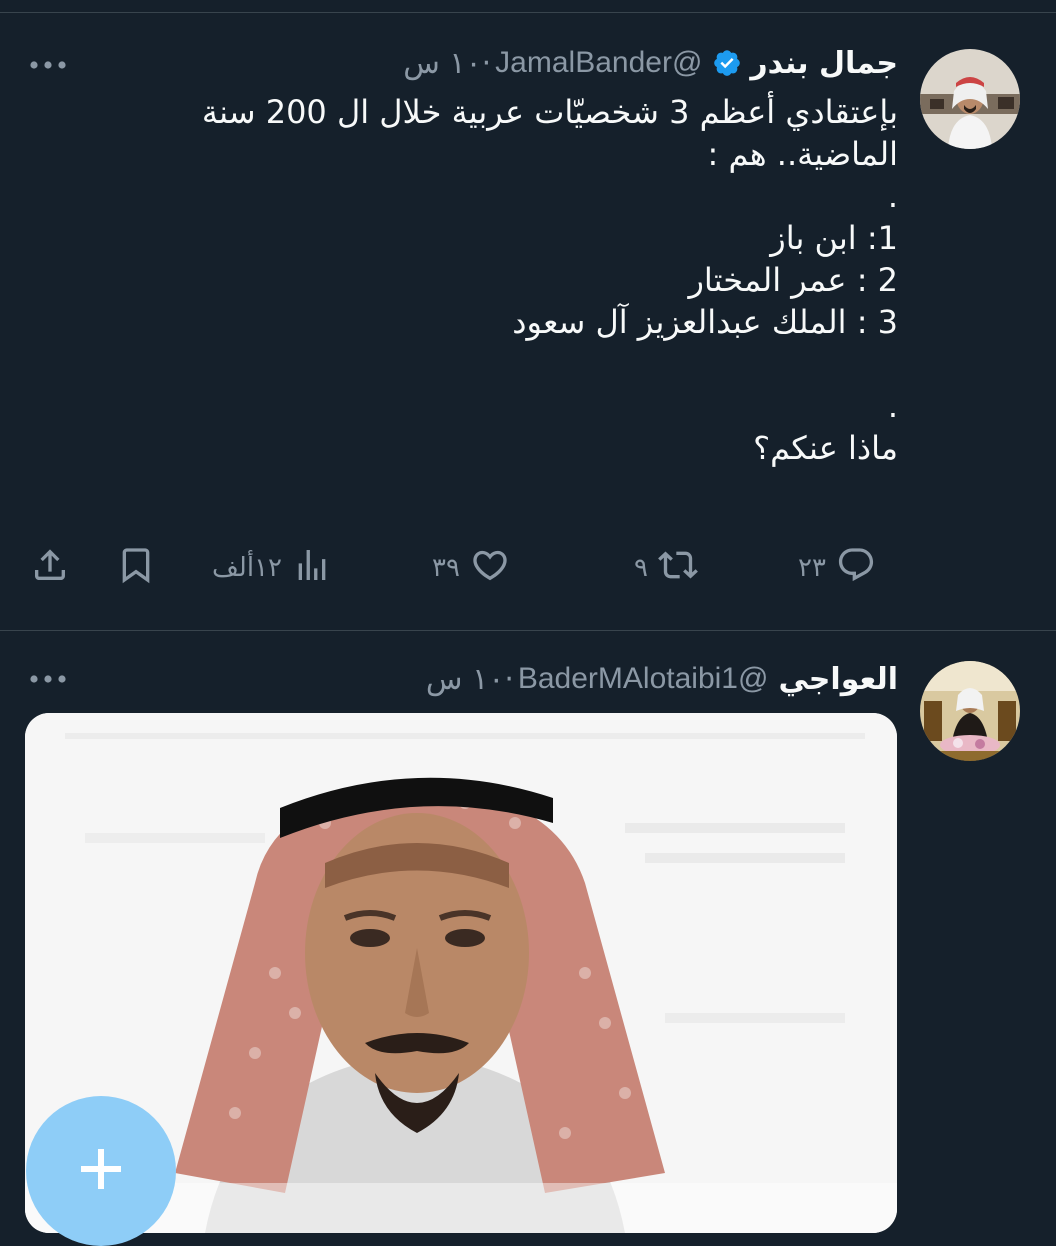 This screenshot has width=1056, height=1246. I want to click on reply-count: ٢٣, so click(812, 568).